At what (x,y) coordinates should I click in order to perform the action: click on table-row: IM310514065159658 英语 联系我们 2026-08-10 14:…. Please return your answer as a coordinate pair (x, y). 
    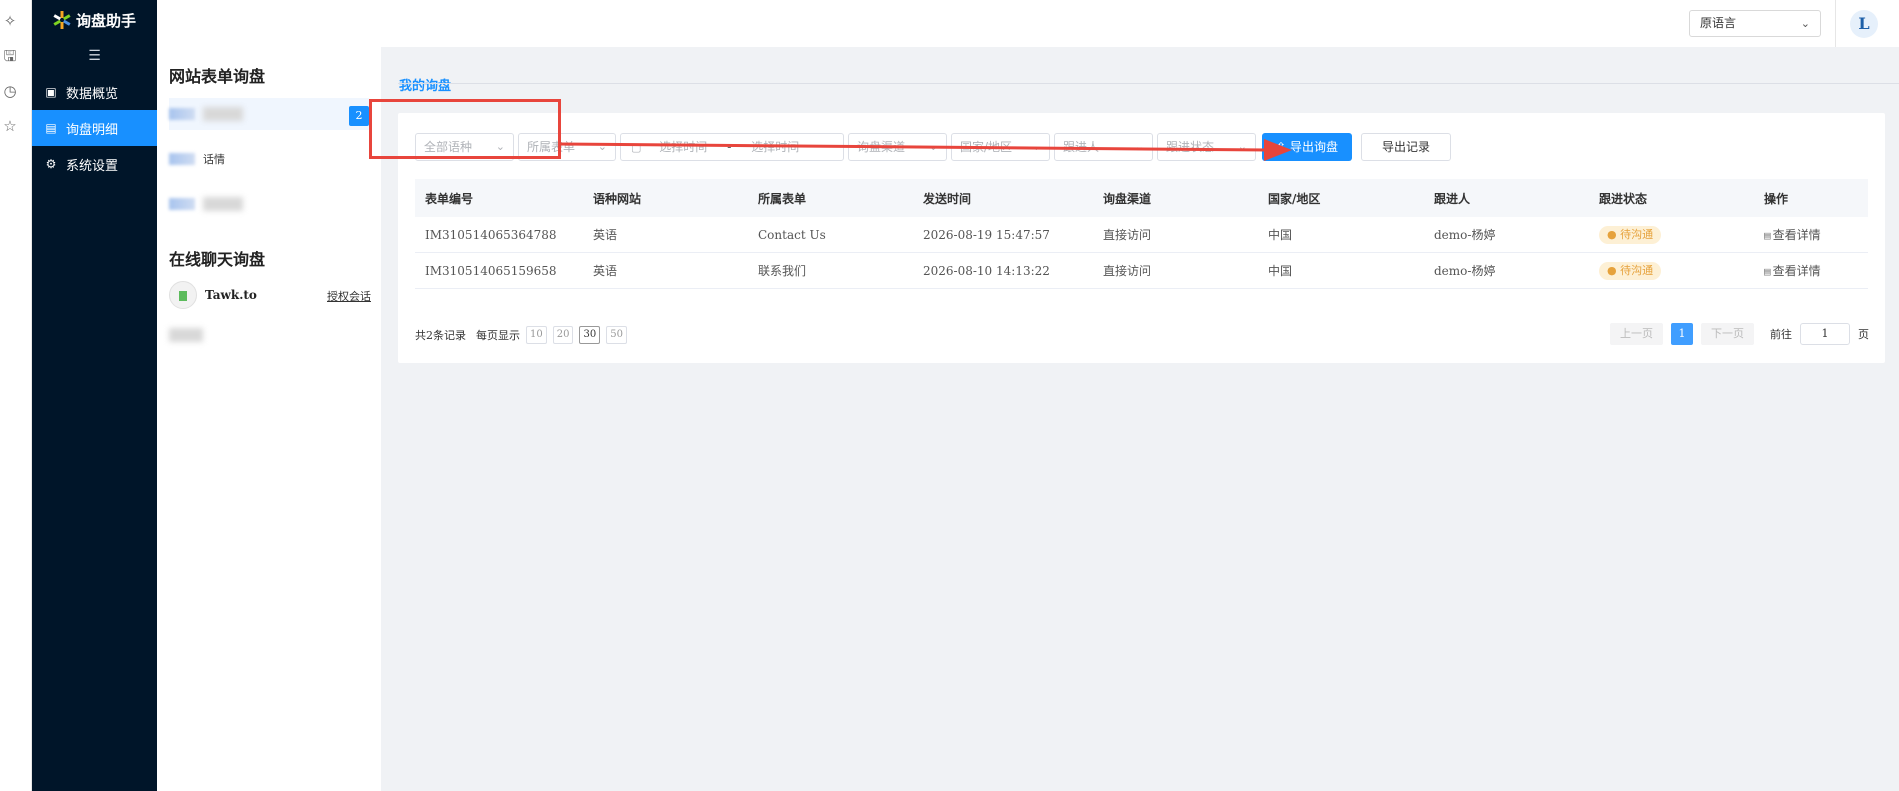
    Looking at the image, I should click on (1141, 271).